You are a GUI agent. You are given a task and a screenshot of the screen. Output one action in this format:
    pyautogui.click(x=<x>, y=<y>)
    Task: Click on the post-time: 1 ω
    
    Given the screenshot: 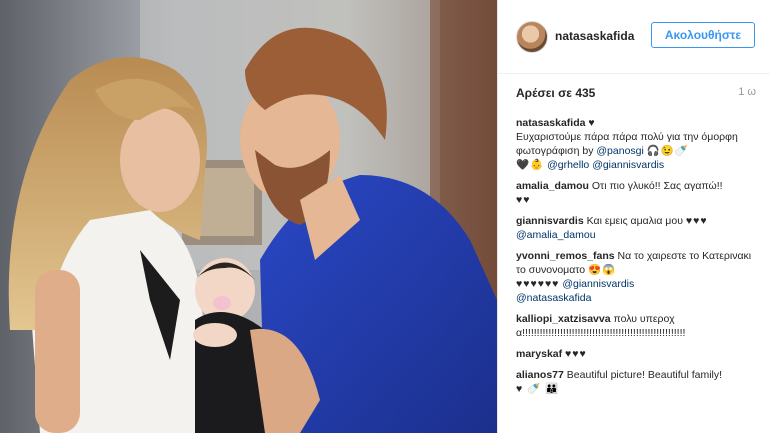 What is the action you would take?
    pyautogui.click(x=747, y=92)
    